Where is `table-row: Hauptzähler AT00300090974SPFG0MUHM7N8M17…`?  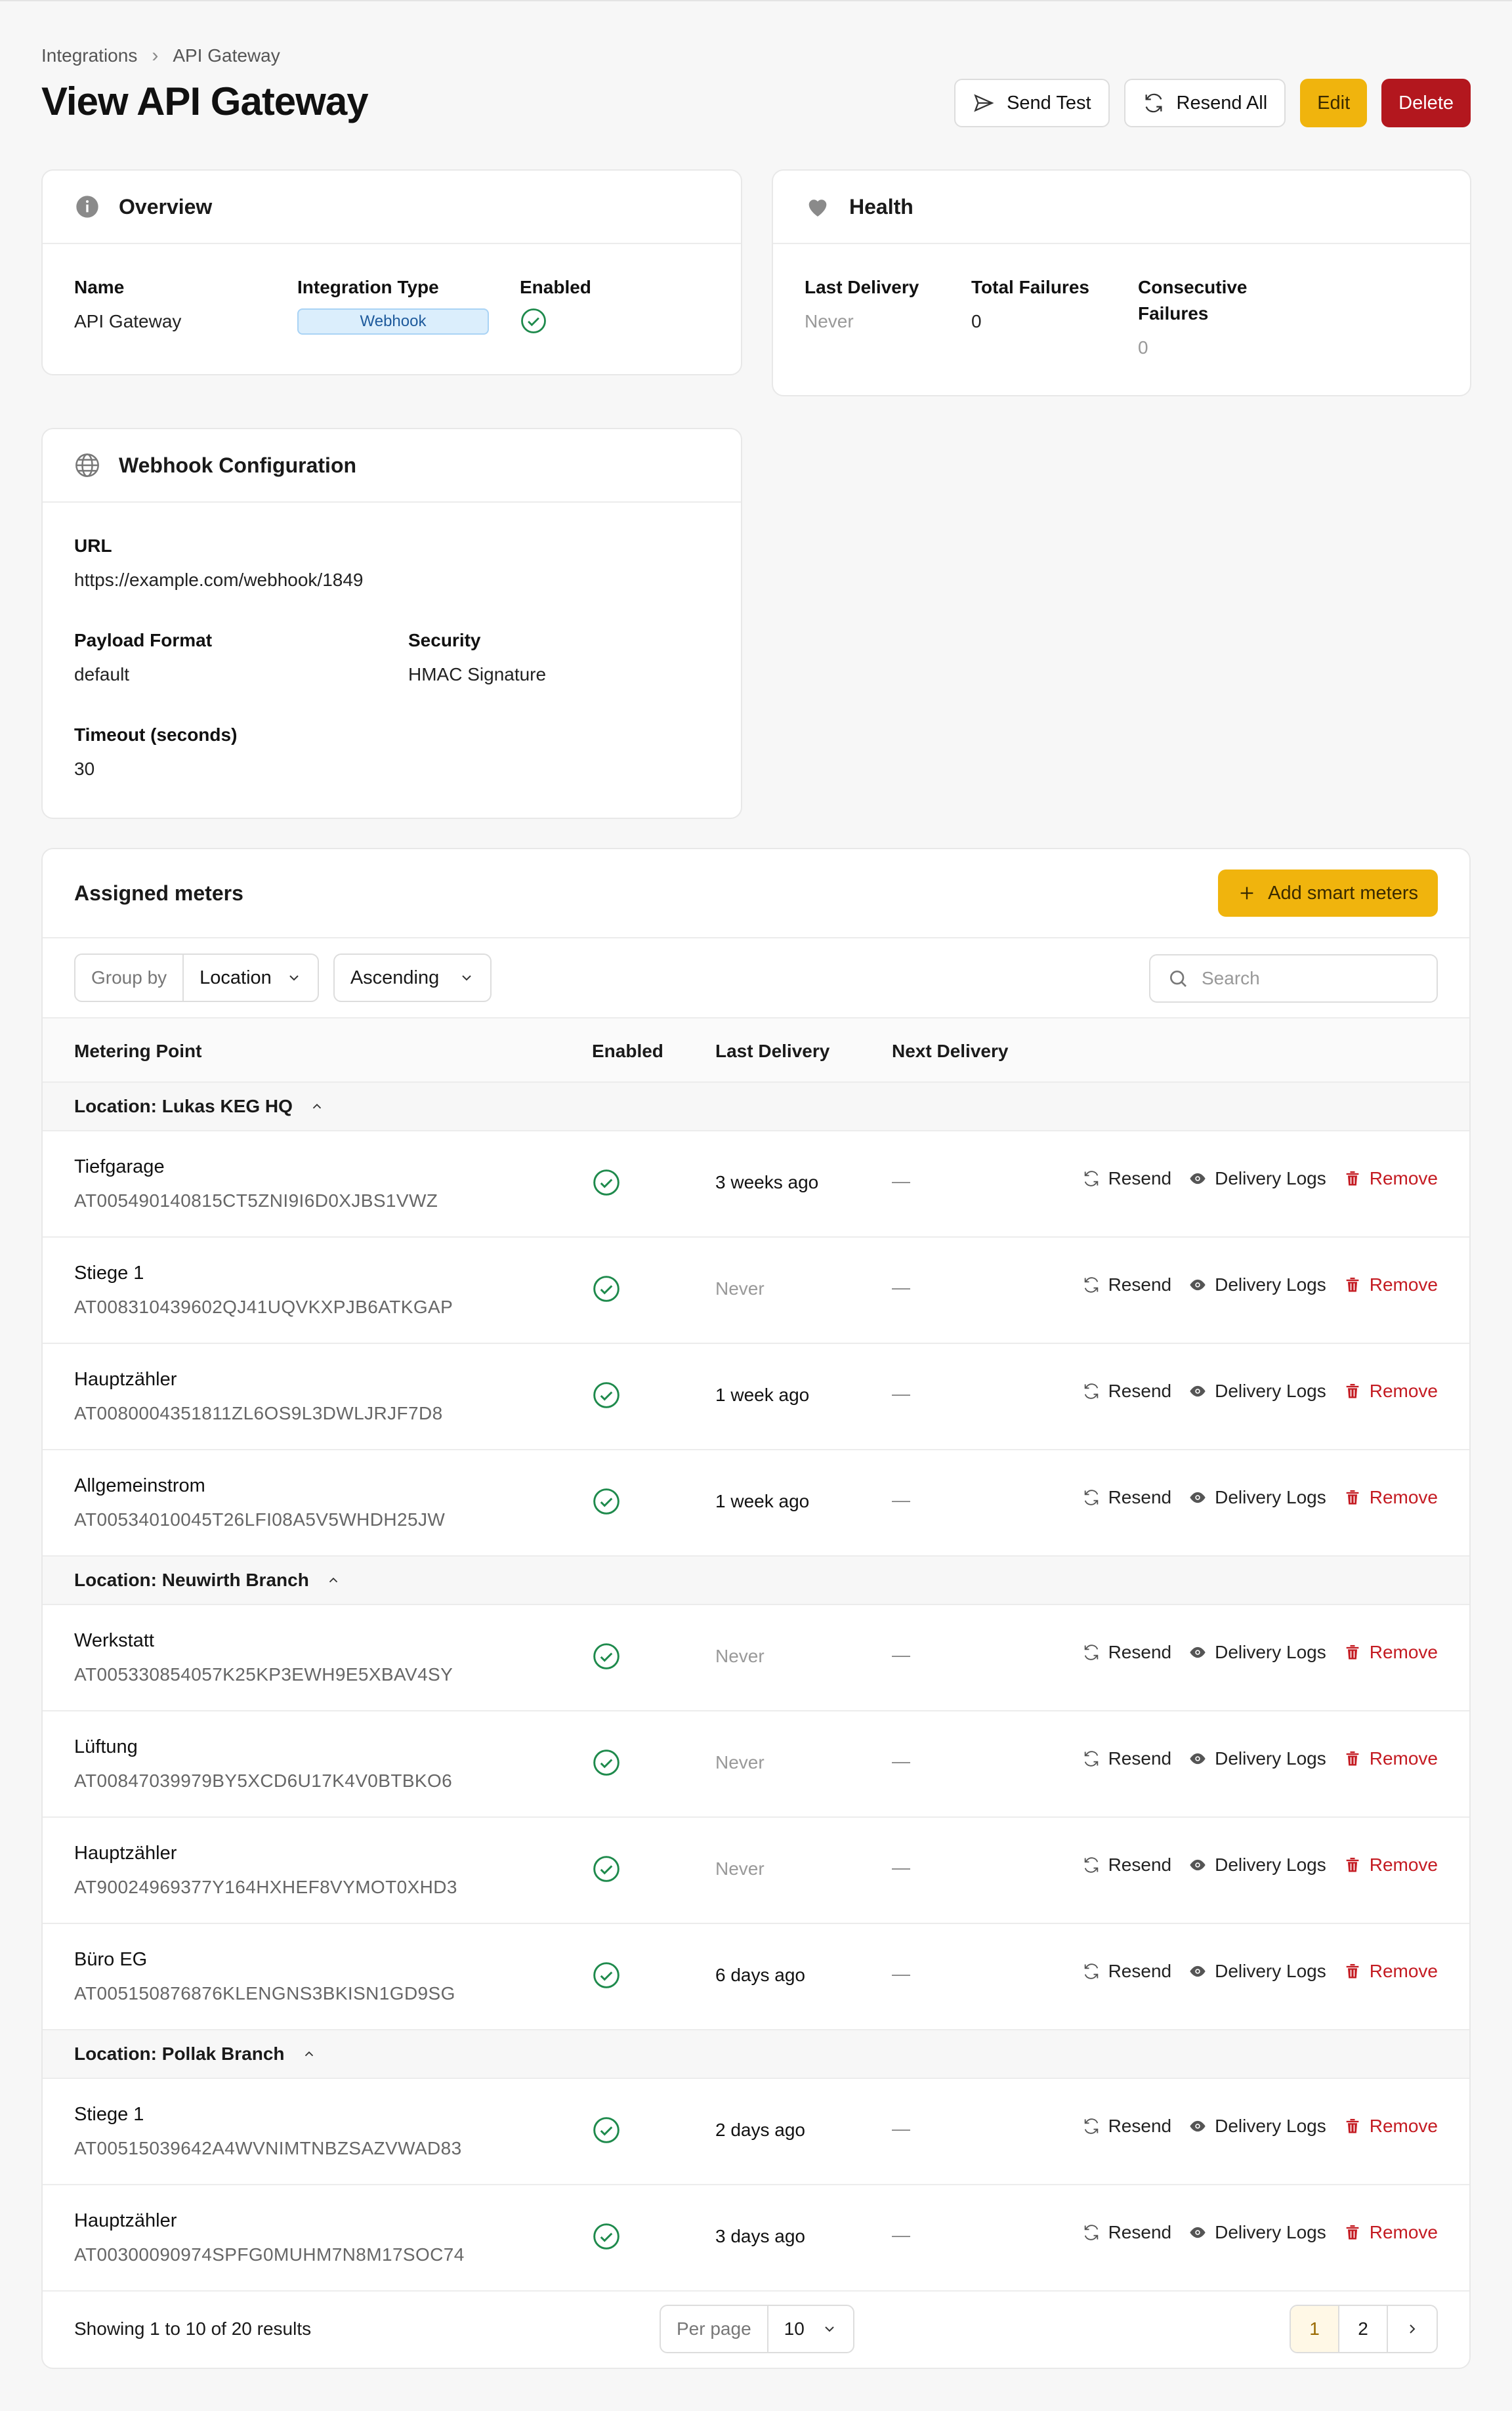
table-row: Hauptzähler AT00300090974SPFG0MUHM7N8M17… is located at coordinates (756, 2238).